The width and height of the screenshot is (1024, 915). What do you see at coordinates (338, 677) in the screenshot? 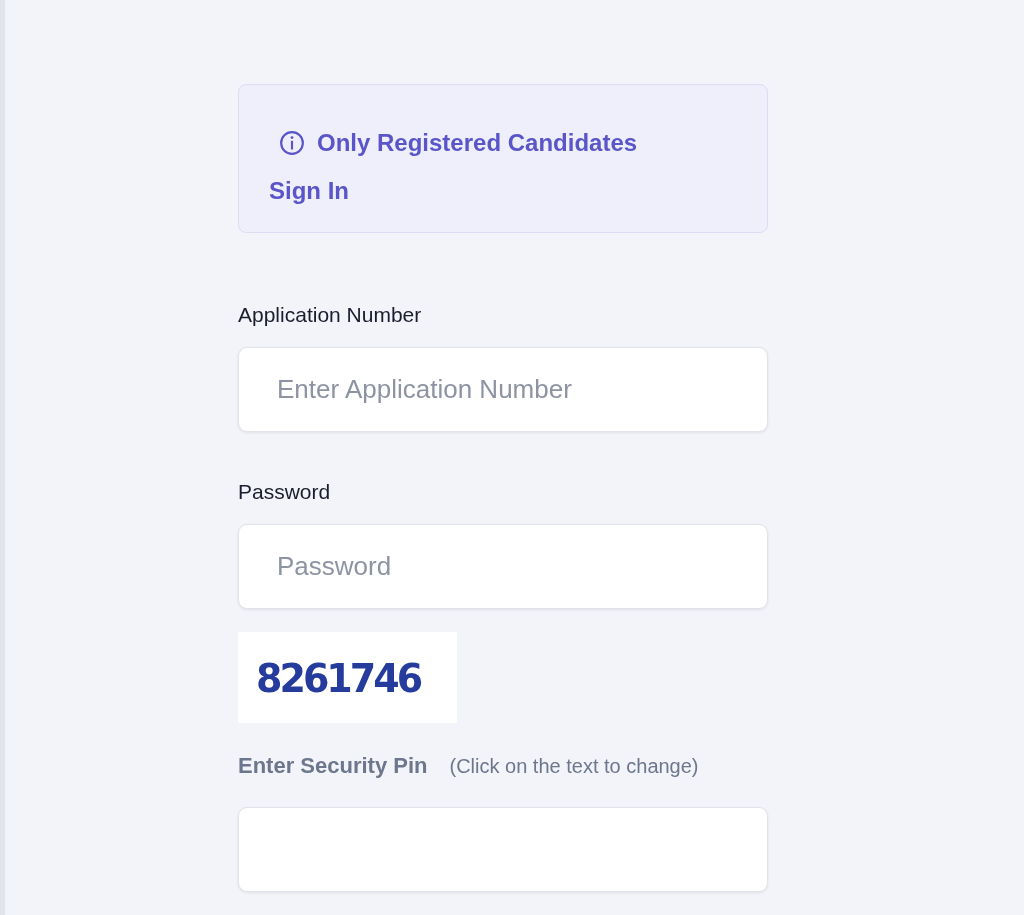
I see `captcha-code: 8261746` at bounding box center [338, 677].